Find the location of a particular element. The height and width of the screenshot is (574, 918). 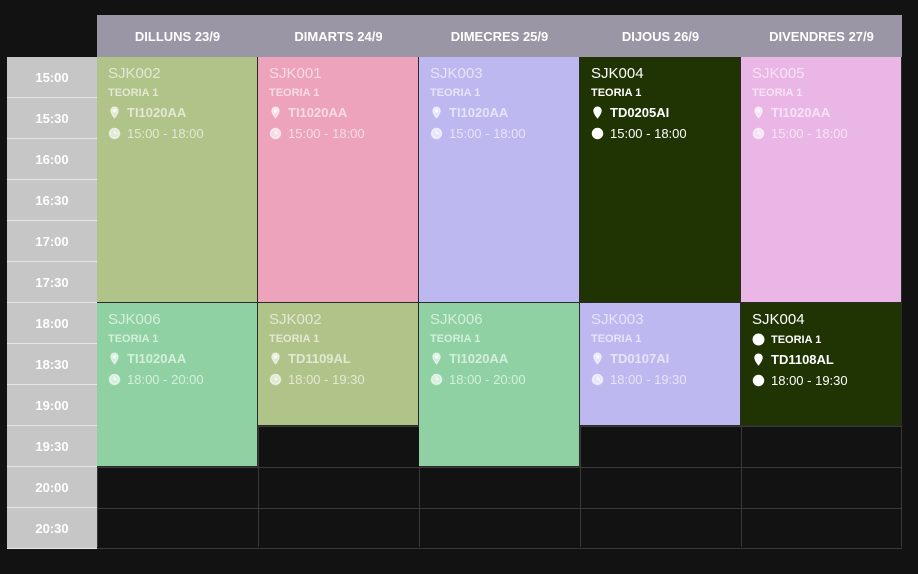

time-slot: 18:00 is located at coordinates (52, 323).